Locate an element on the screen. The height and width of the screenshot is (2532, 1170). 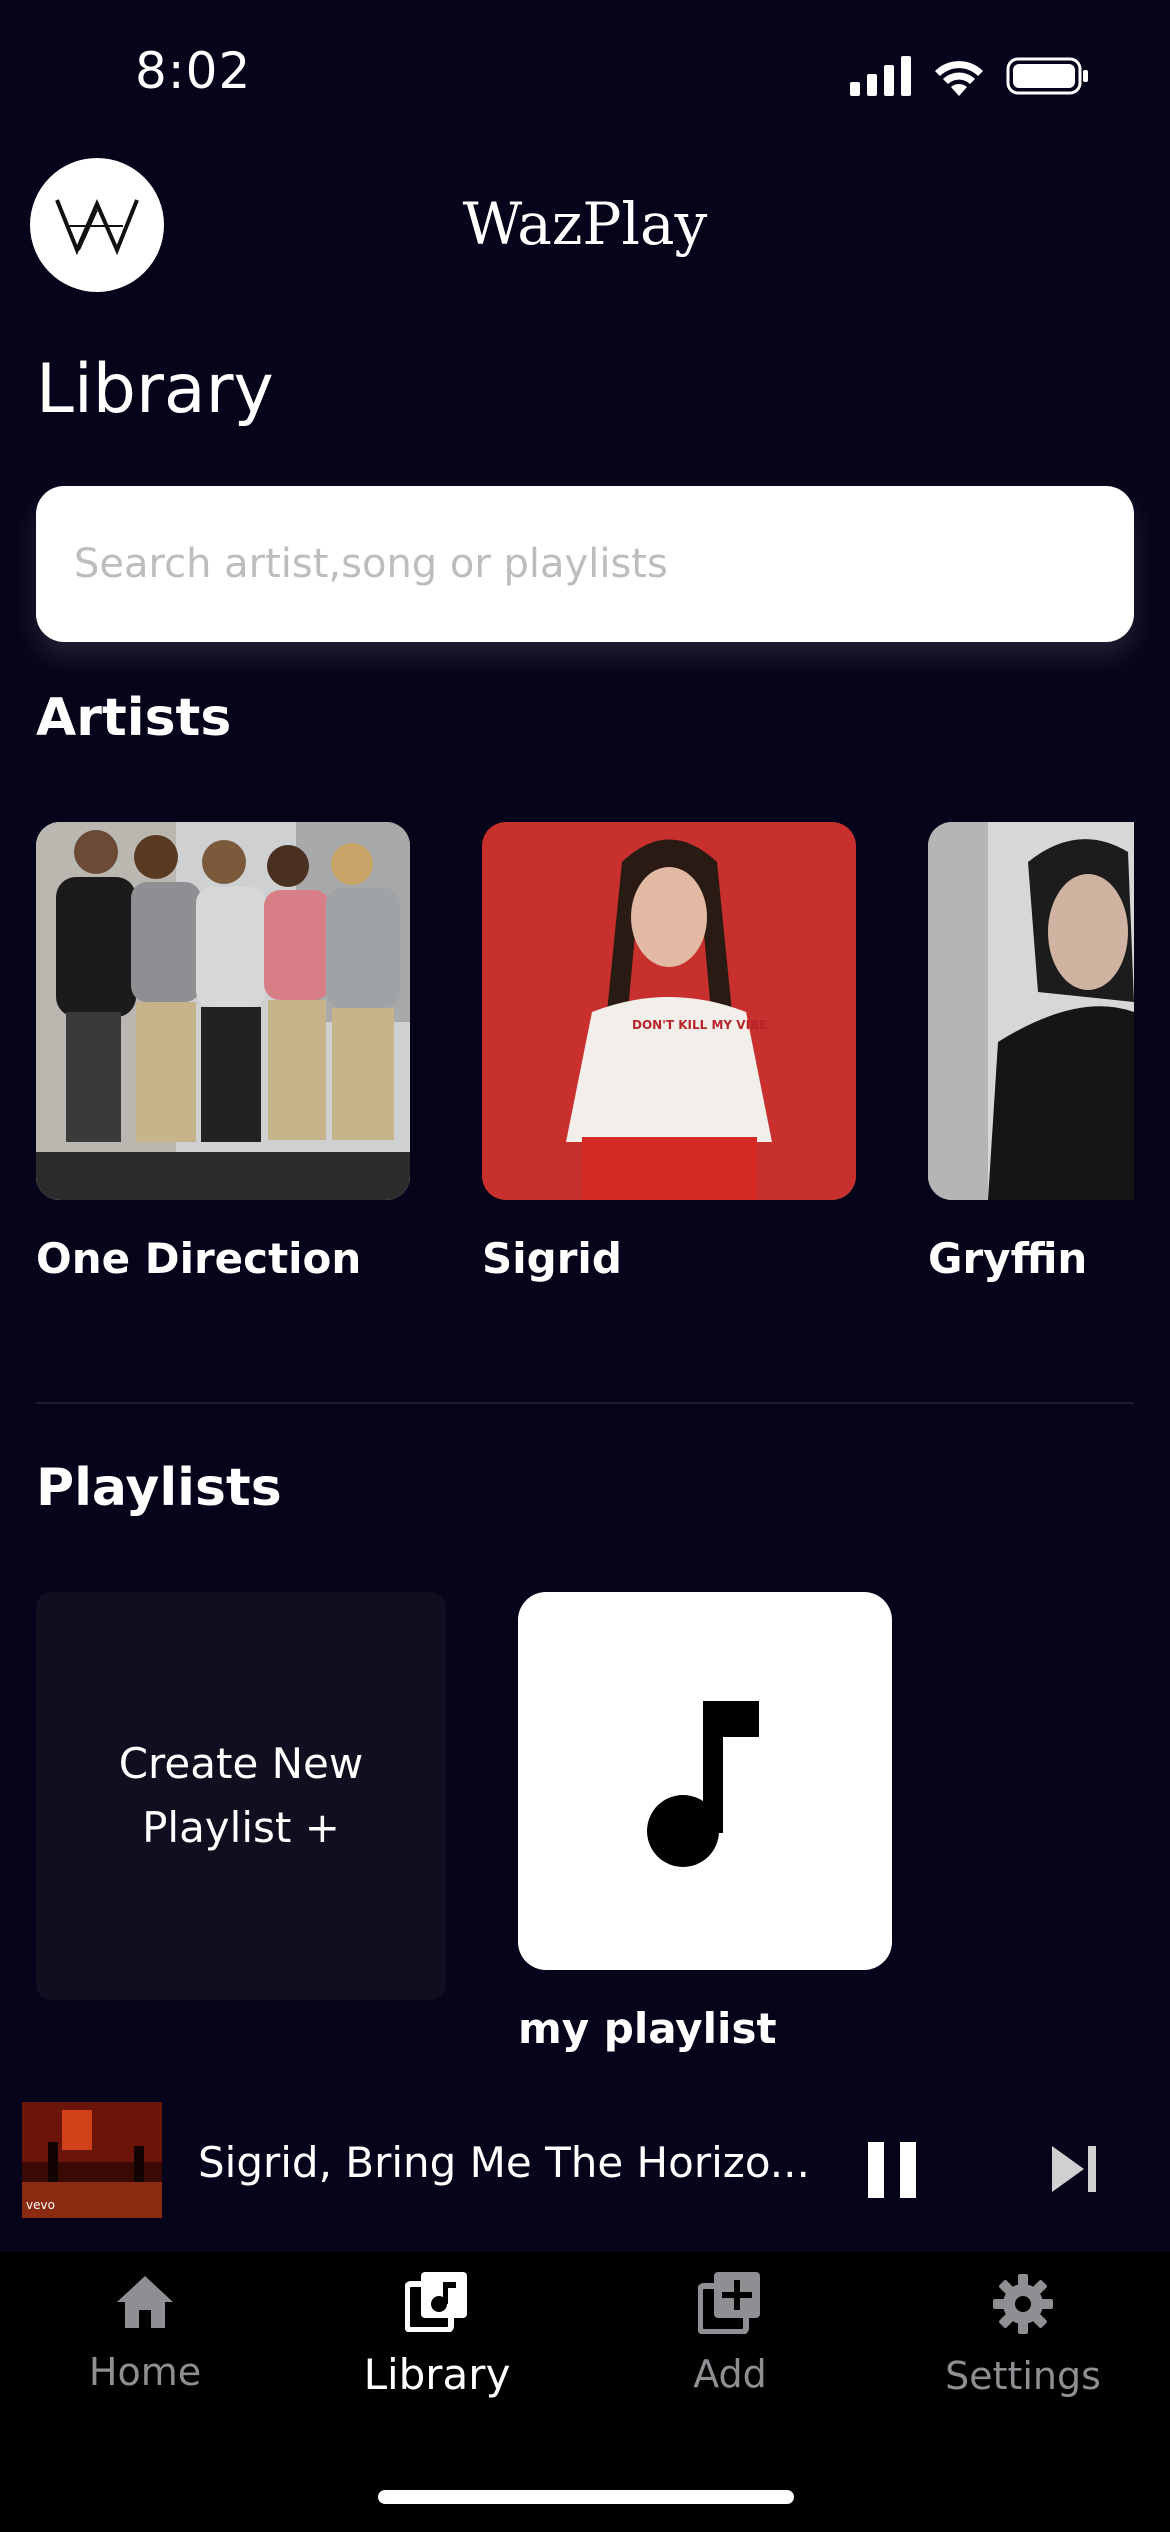
artists-section-title: Artists is located at coordinates (134, 718).